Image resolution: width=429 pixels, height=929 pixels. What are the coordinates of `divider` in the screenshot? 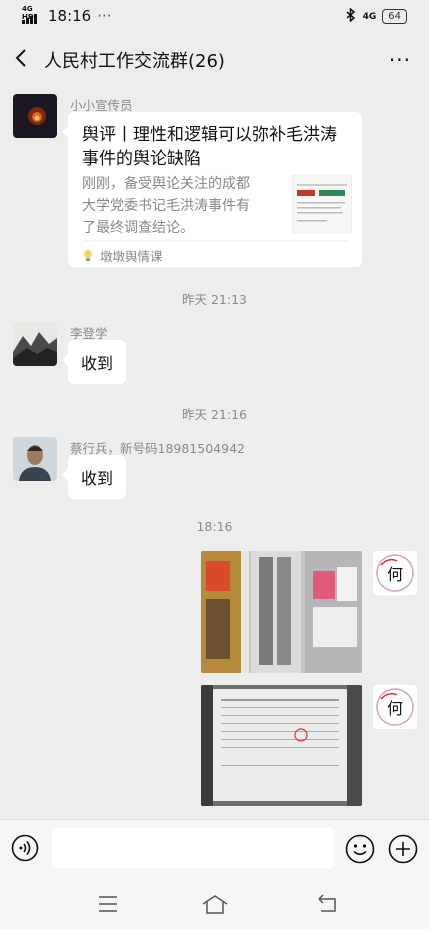 It's located at (215, 240).